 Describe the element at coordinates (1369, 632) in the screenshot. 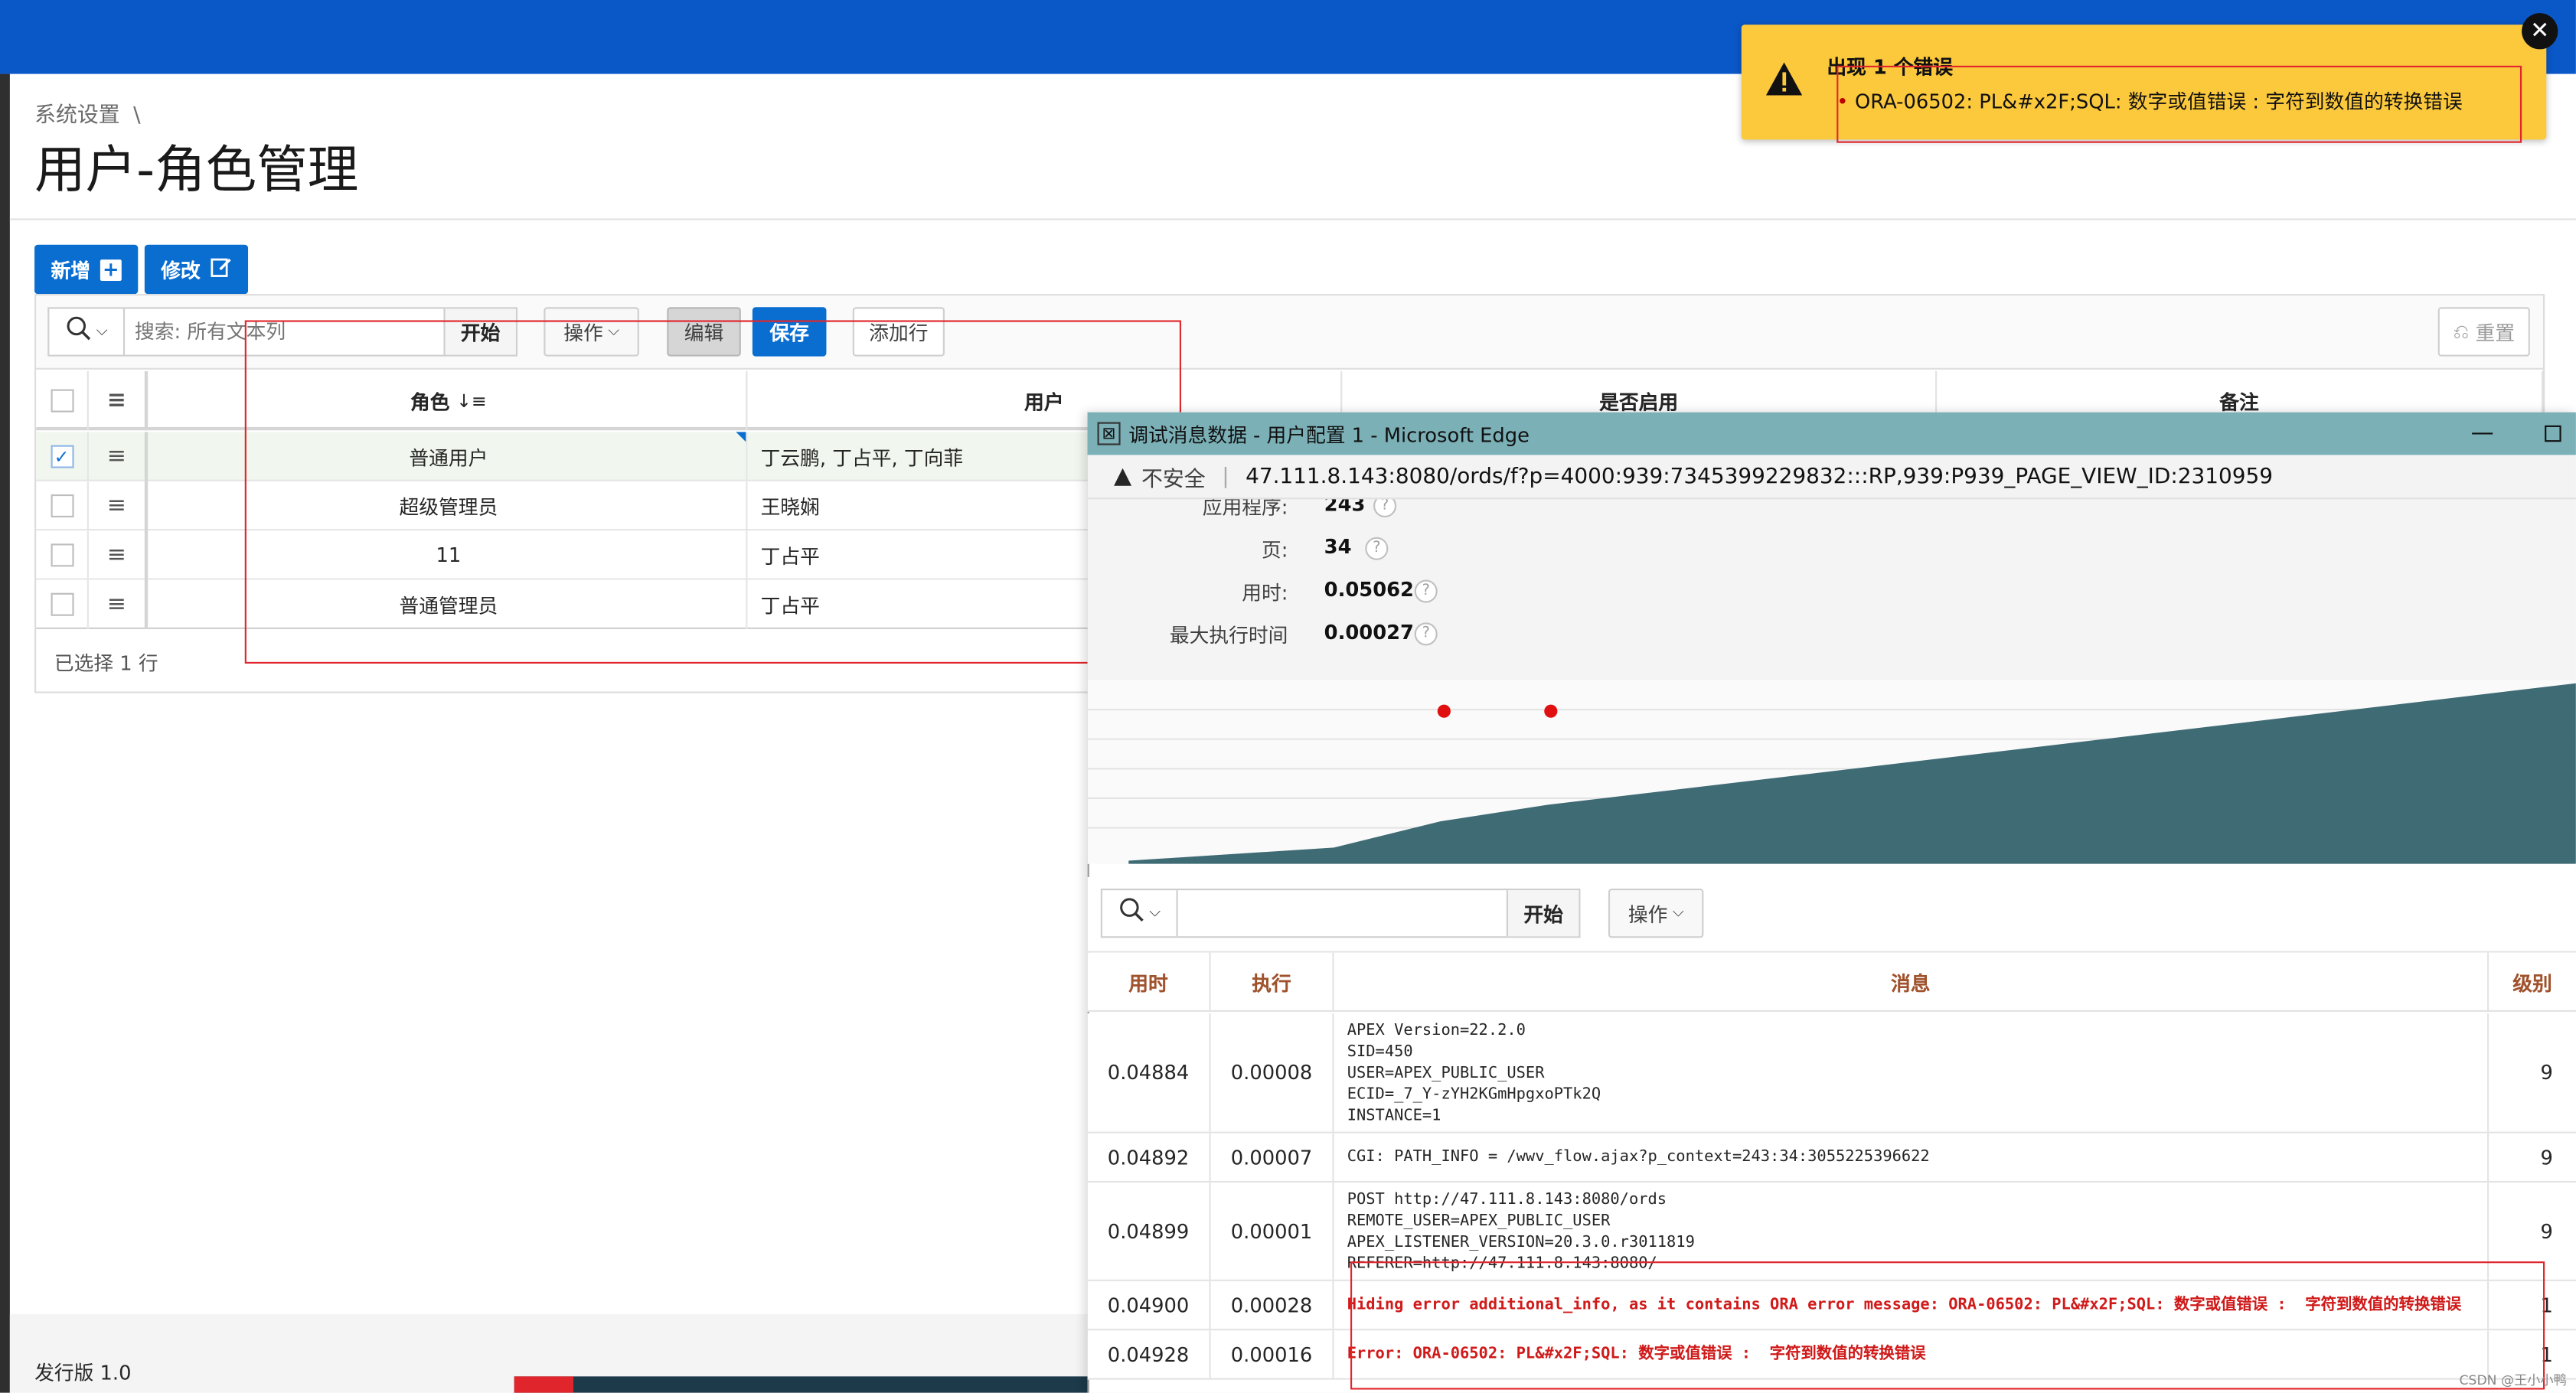

I see `info-value-max-exec: 0.00027` at that location.